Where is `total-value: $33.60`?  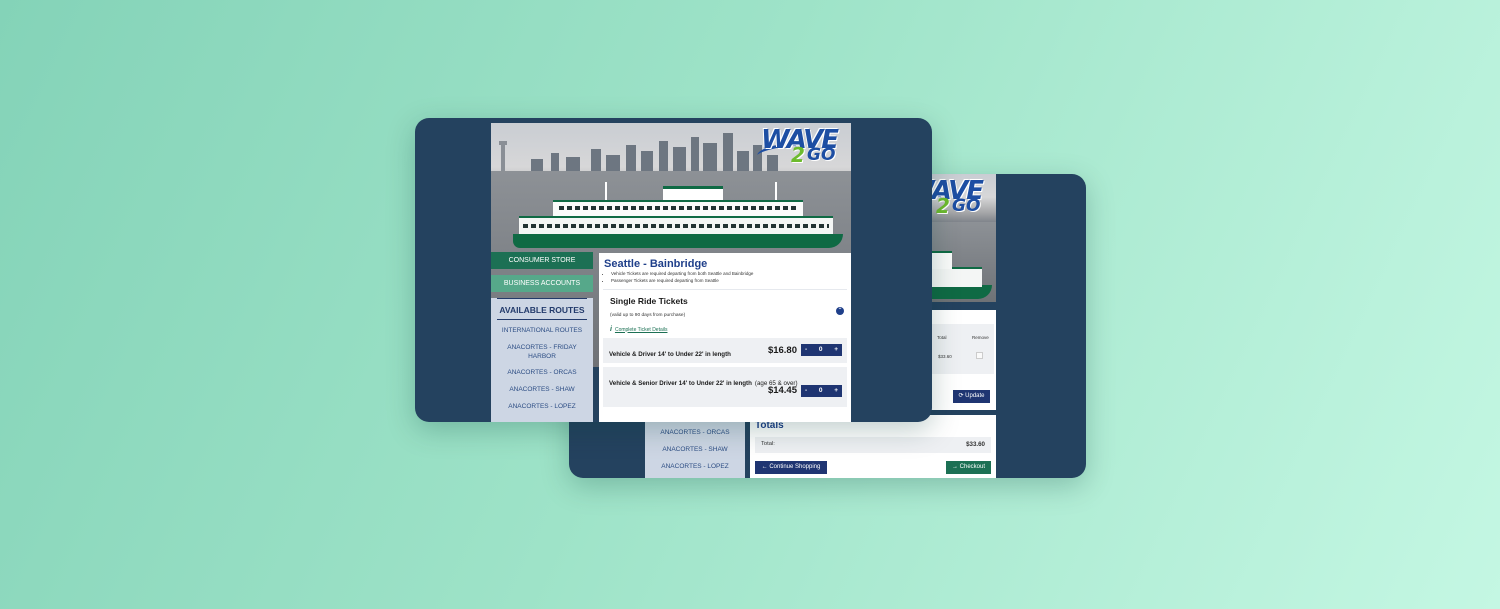
total-value: $33.60 is located at coordinates (975, 444).